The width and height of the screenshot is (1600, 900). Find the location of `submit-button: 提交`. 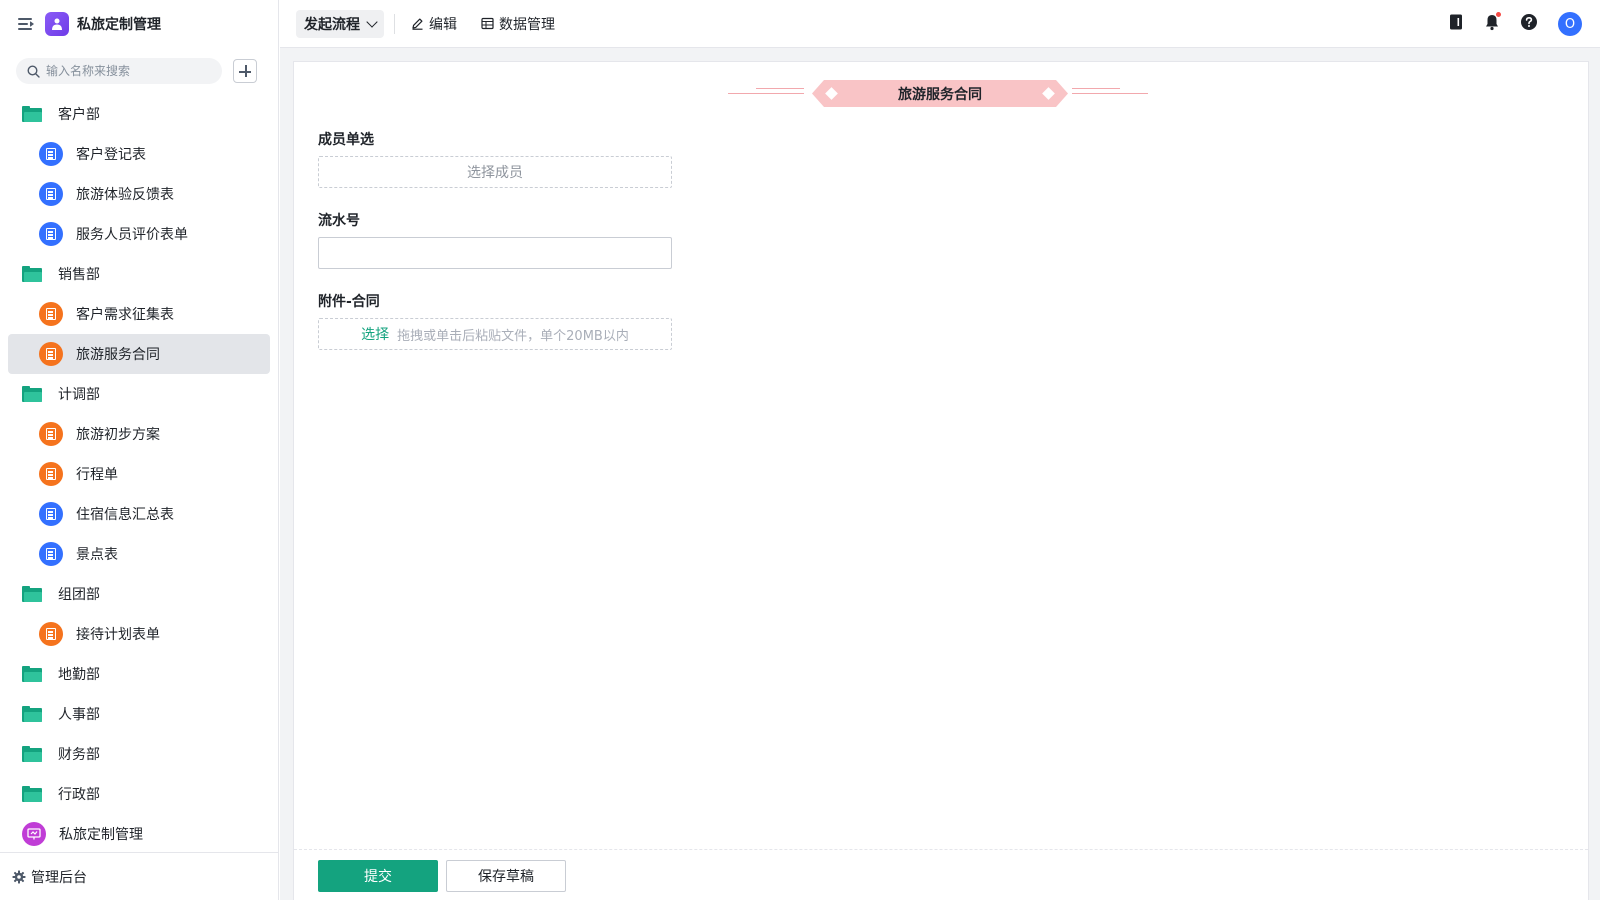

submit-button: 提交 is located at coordinates (378, 876).